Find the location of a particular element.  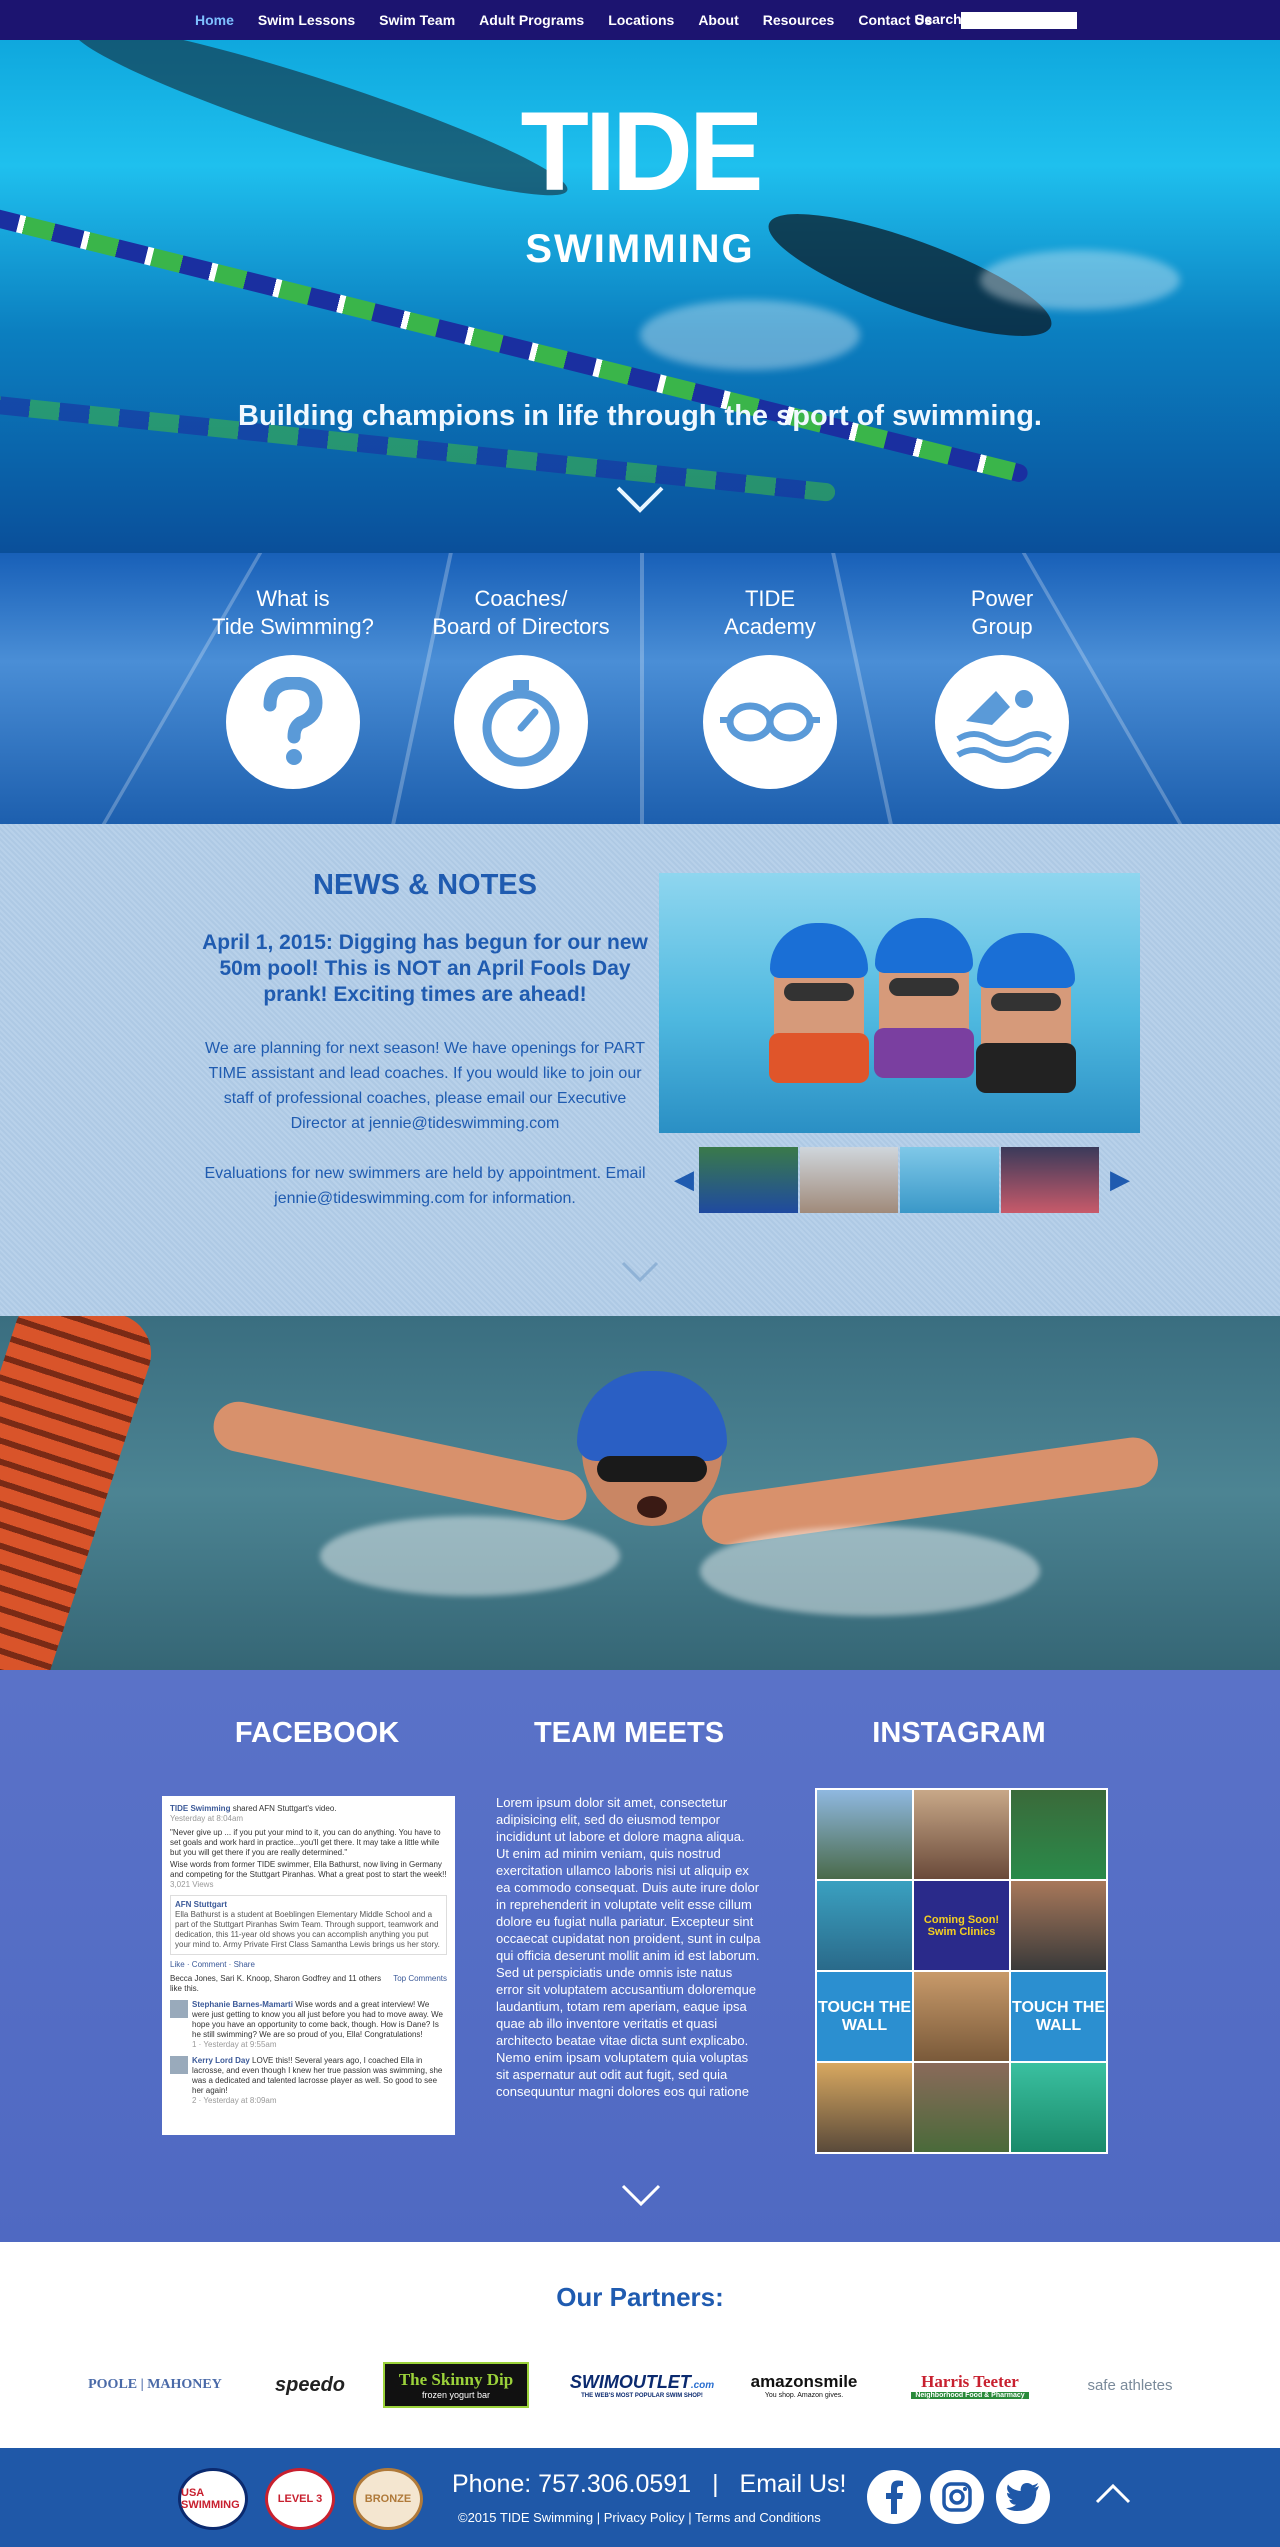

carousel-prev-icon: ◀ is located at coordinates (684, 1179).